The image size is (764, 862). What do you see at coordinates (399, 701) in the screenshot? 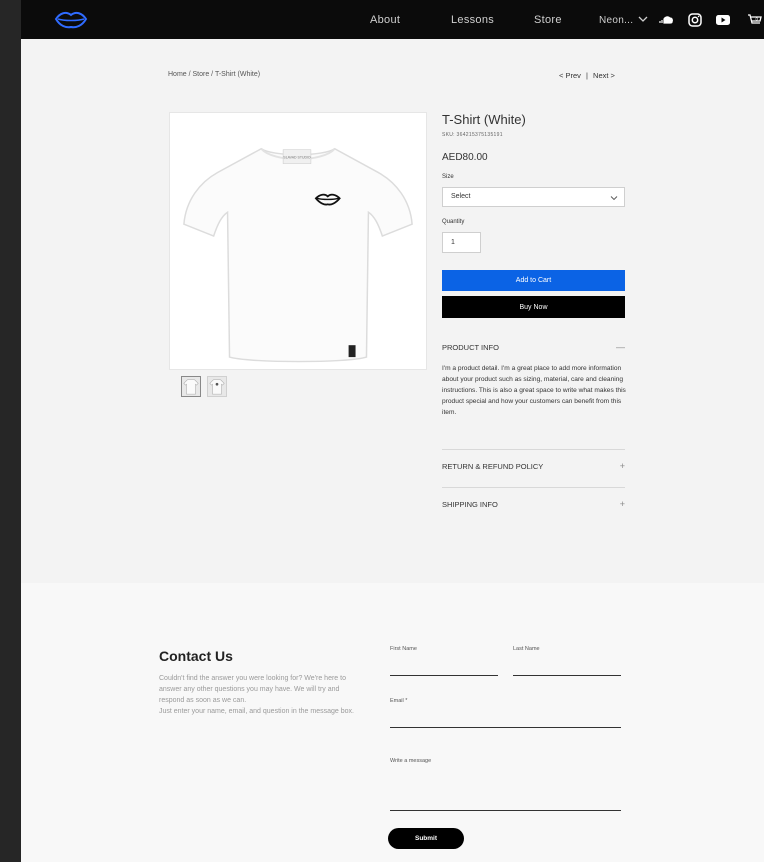
I see `email-label: Email *` at bounding box center [399, 701].